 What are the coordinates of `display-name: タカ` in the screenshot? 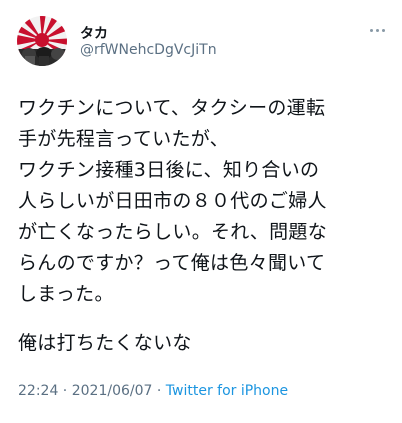 It's located at (94, 33).